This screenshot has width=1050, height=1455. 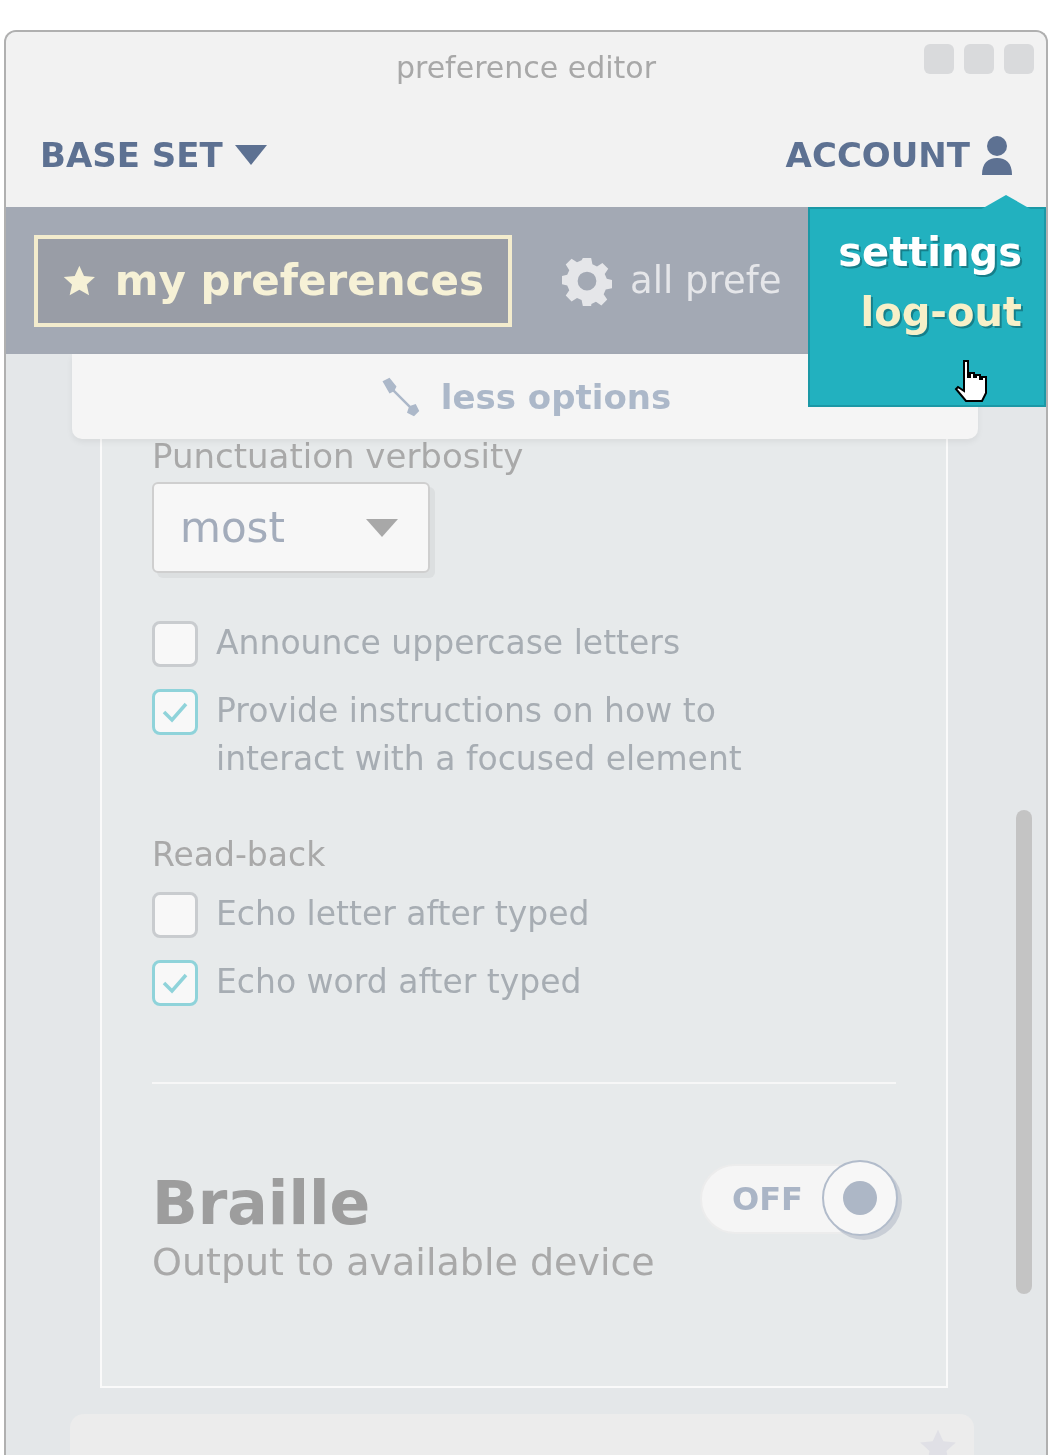 I want to click on user-icon, so click(x=997, y=154).